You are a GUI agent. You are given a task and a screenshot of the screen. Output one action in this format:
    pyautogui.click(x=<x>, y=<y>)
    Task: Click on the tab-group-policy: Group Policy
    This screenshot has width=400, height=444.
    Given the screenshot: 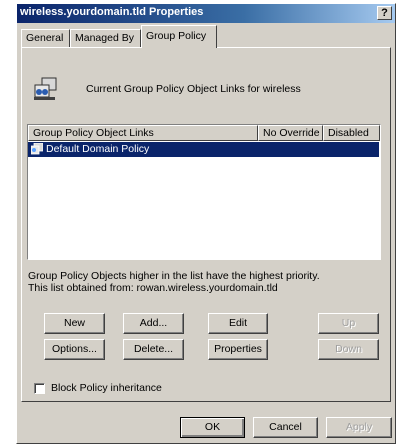 What is the action you would take?
    pyautogui.click(x=179, y=36)
    